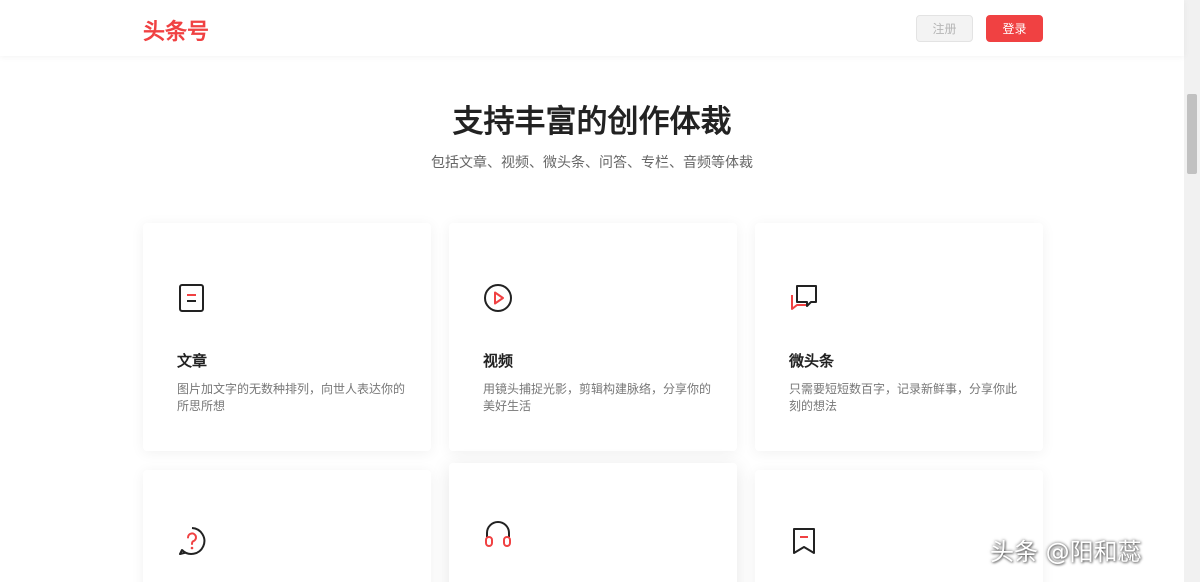  I want to click on hero-title: 支持丰富的创作体裁, so click(592, 122).